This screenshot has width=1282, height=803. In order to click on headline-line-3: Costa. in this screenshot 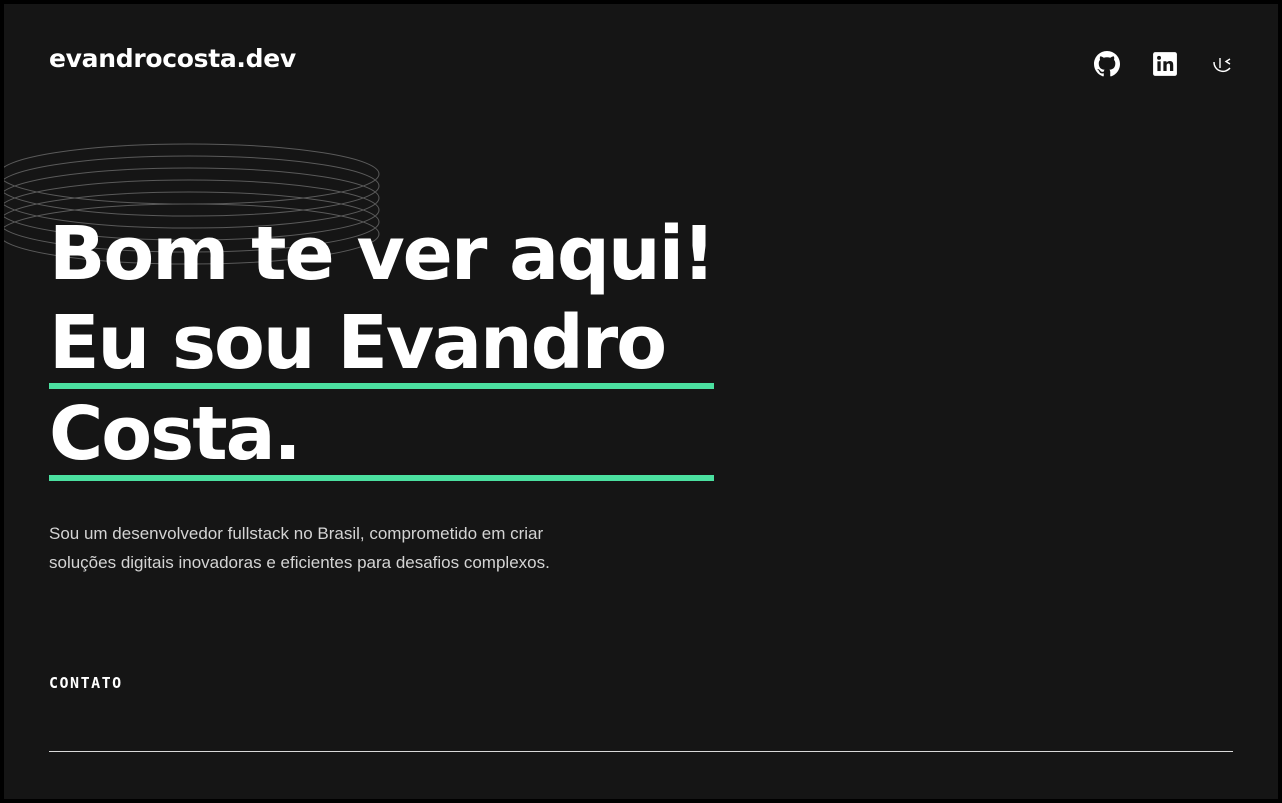, I will do `click(381, 435)`.